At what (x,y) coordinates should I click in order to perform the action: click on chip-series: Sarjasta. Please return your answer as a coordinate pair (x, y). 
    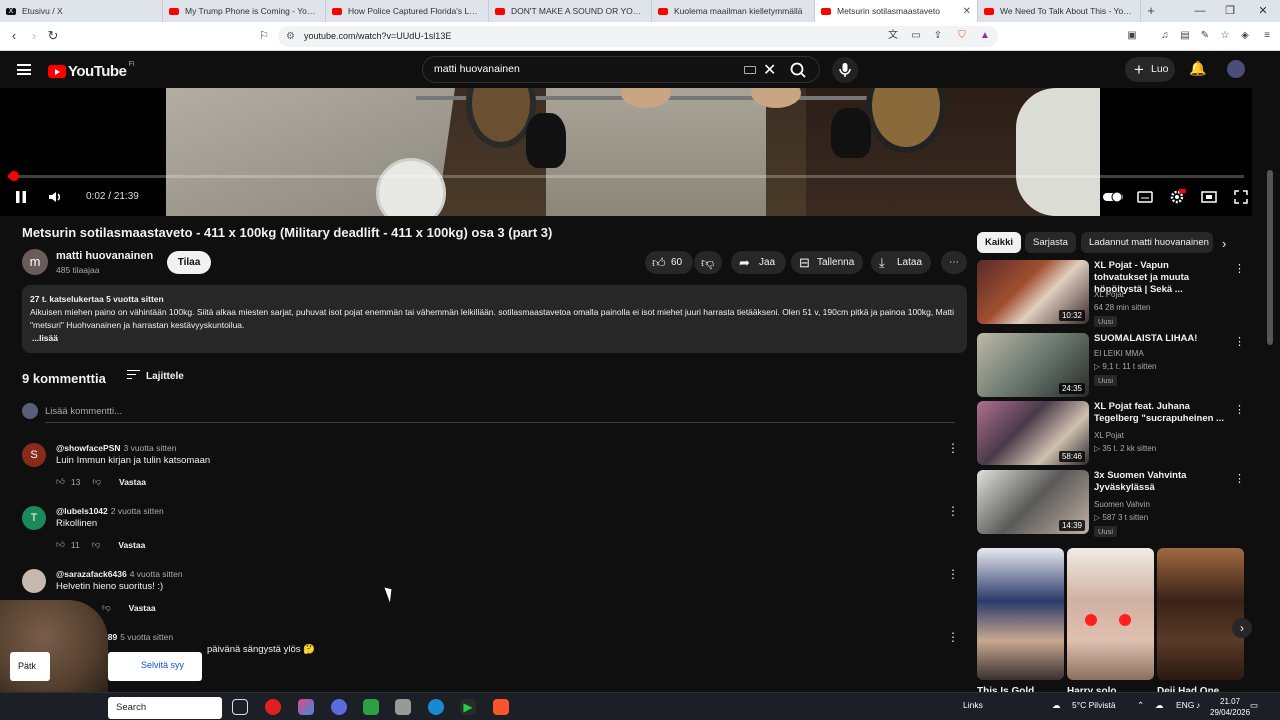
    Looking at the image, I should click on (1050, 242).